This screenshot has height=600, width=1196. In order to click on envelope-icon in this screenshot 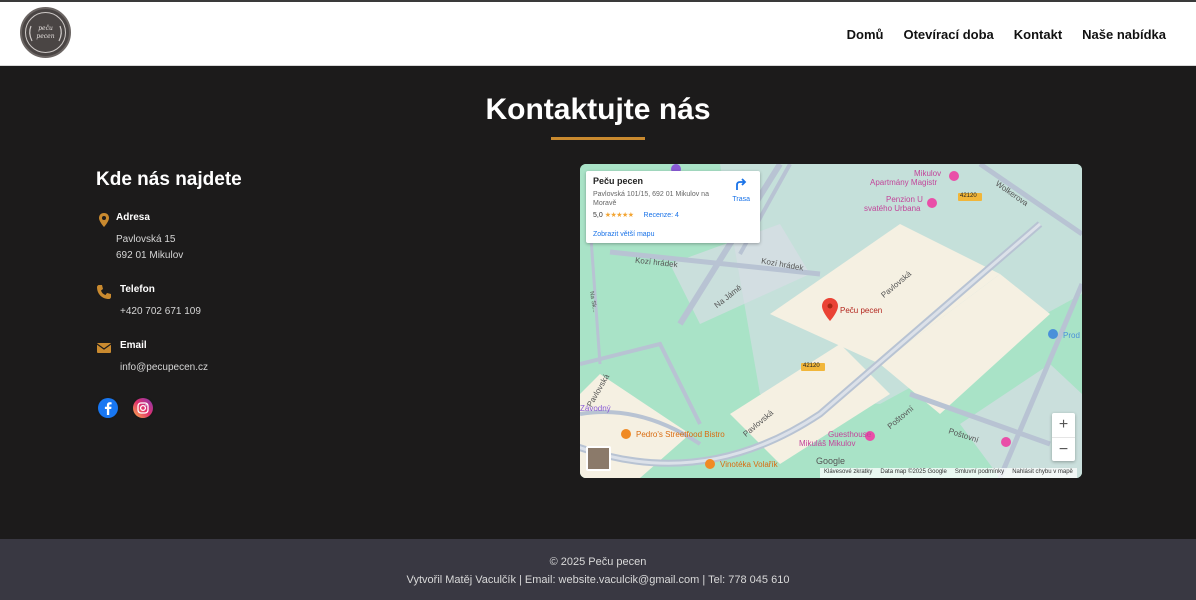, I will do `click(104, 348)`.